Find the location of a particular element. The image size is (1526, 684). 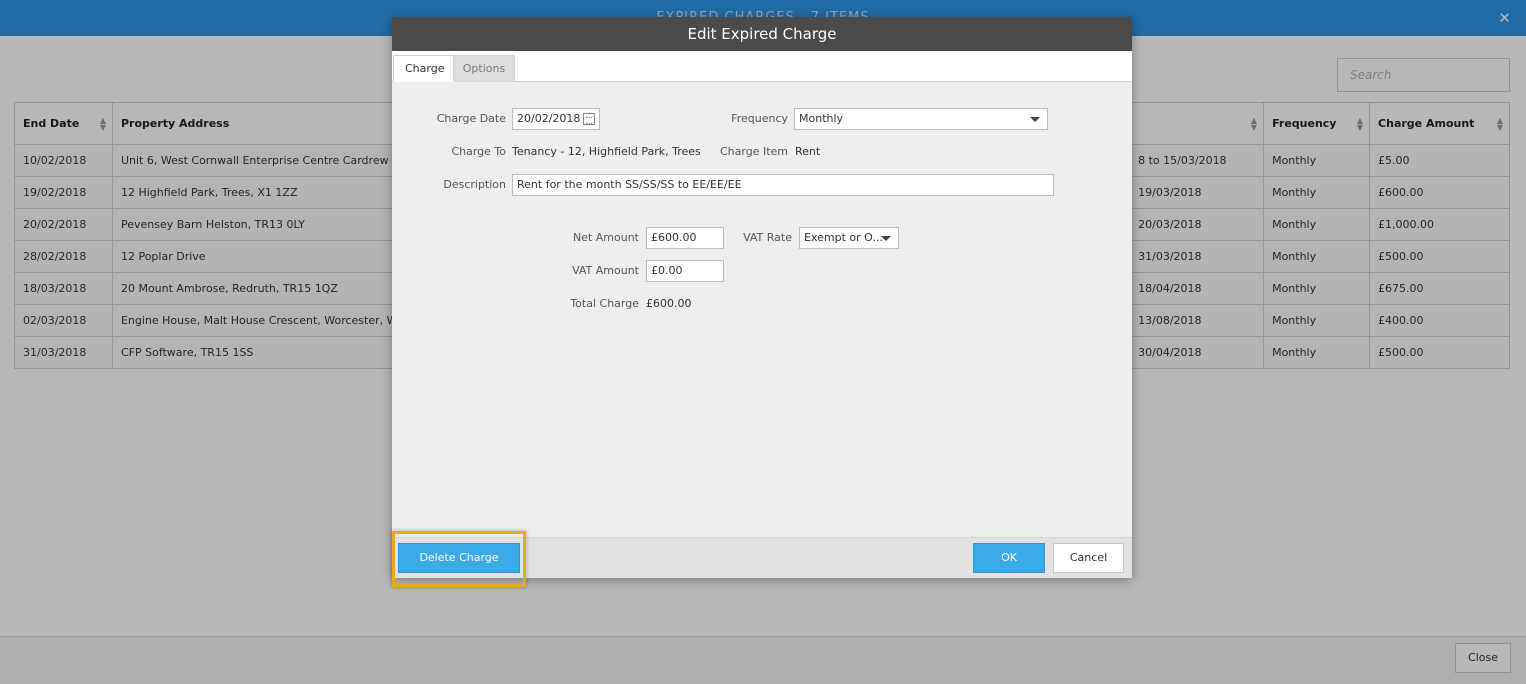

vat-rate-label: VAT Rate is located at coordinates (767, 237).